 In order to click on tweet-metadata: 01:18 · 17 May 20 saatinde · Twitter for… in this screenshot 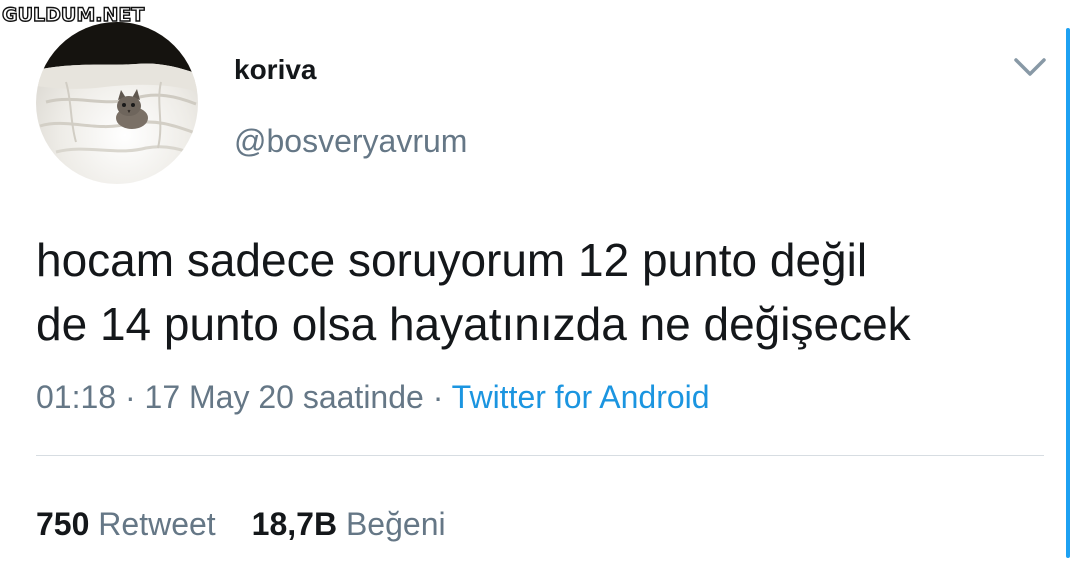, I will do `click(373, 397)`.